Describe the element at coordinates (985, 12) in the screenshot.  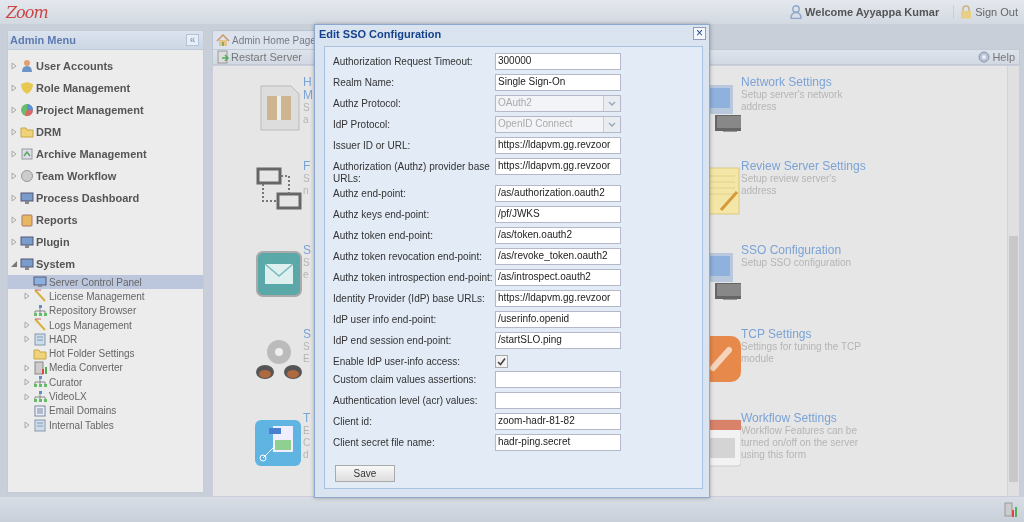
I see `sign-out-link: Sign Out` at that location.